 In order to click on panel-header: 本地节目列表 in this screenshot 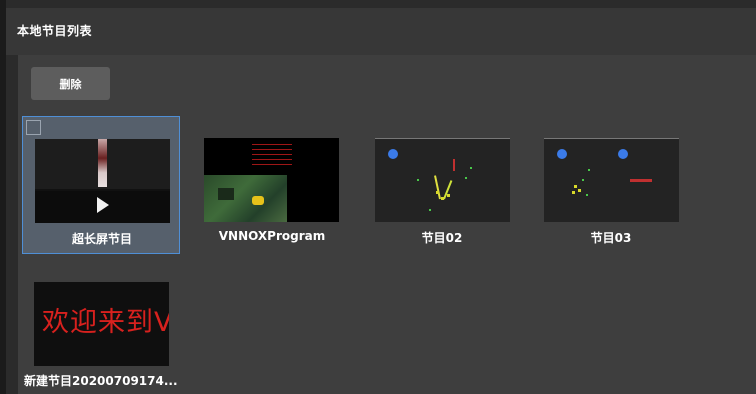, I will do `click(381, 31)`.